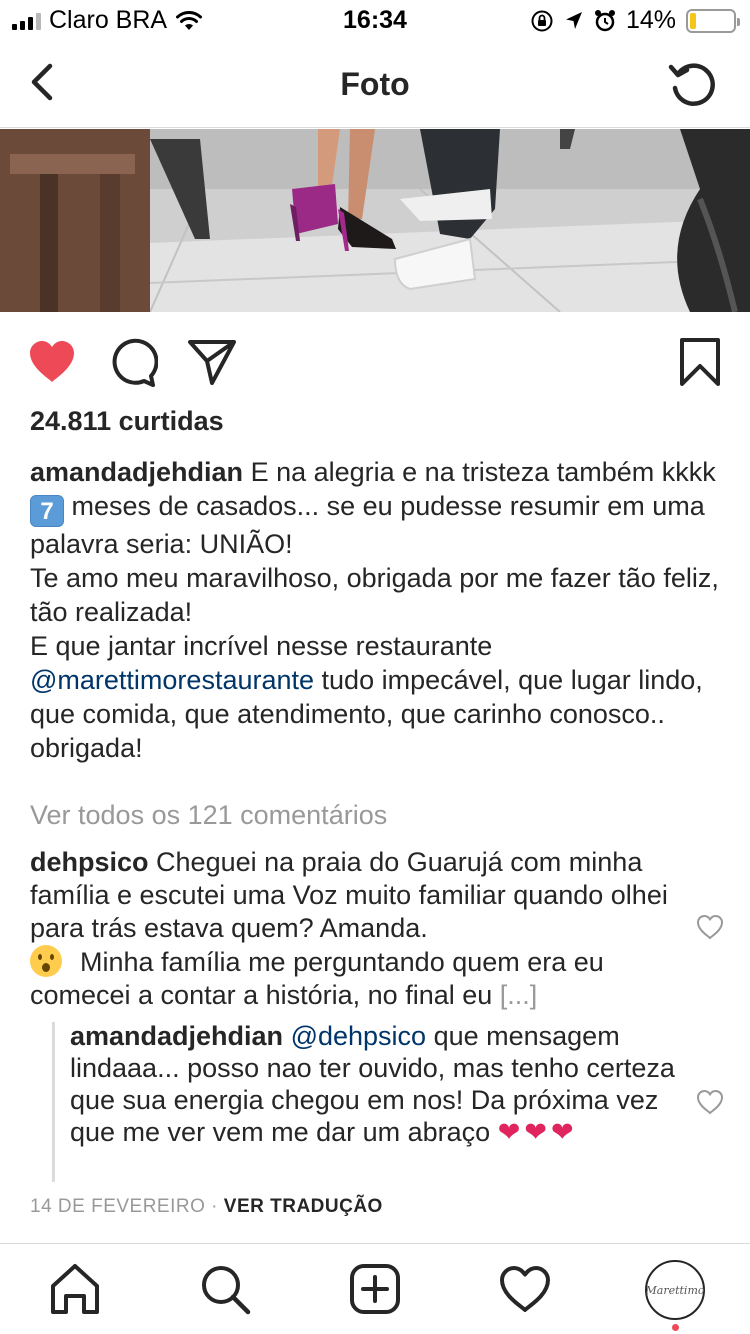 This screenshot has height=1334, width=750. Describe the element at coordinates (225, 1289) in the screenshot. I see `search-icon` at that location.